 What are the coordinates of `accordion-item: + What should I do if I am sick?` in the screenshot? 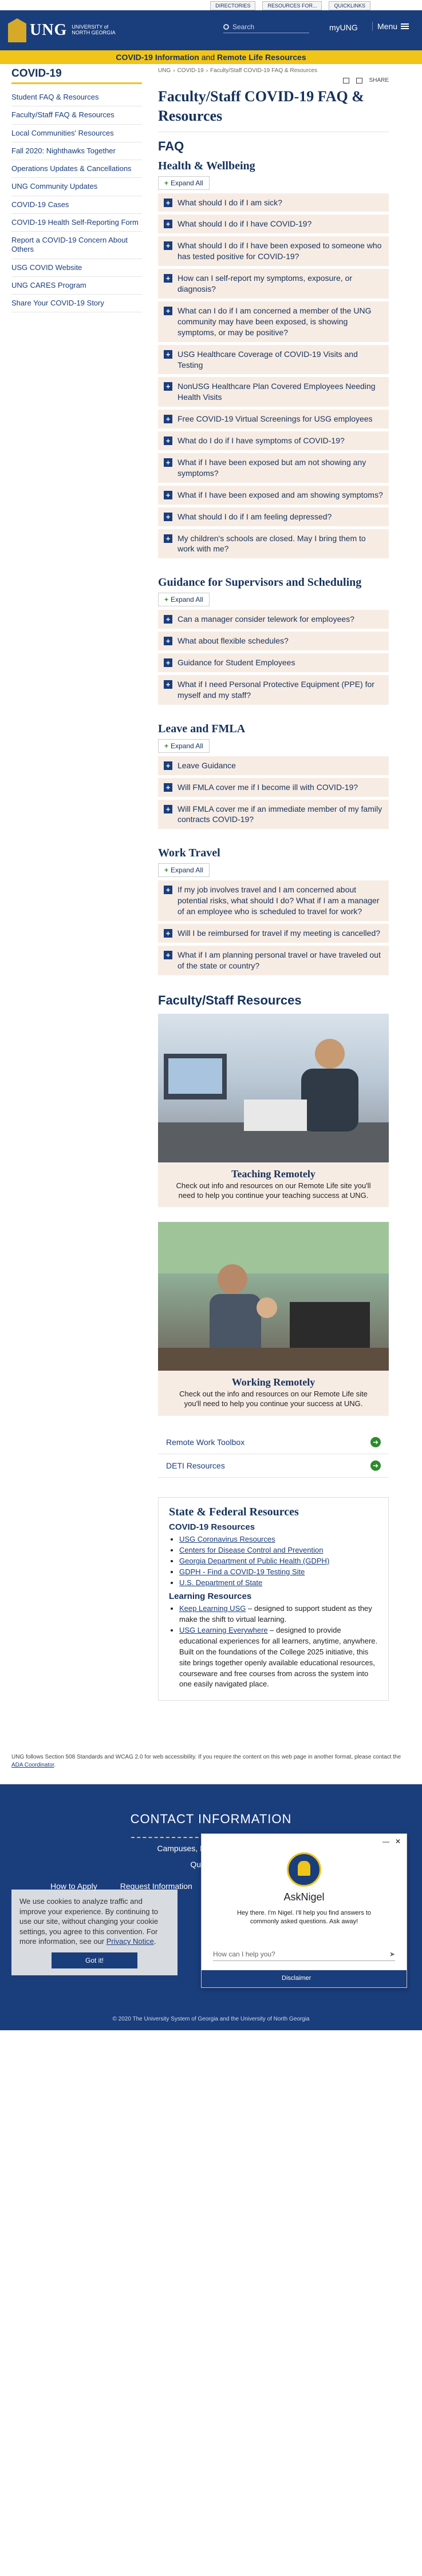 It's located at (273, 203).